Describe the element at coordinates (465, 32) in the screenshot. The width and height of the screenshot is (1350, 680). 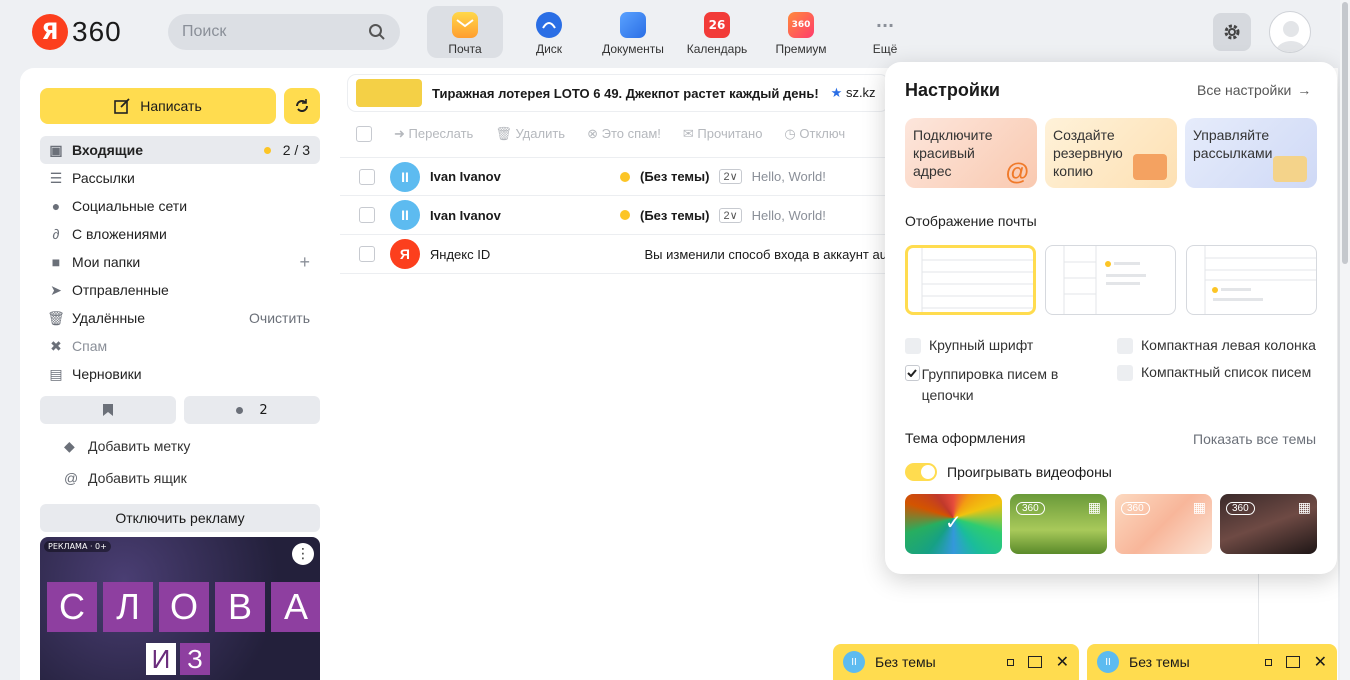
I see `app-mail: Почта` at that location.